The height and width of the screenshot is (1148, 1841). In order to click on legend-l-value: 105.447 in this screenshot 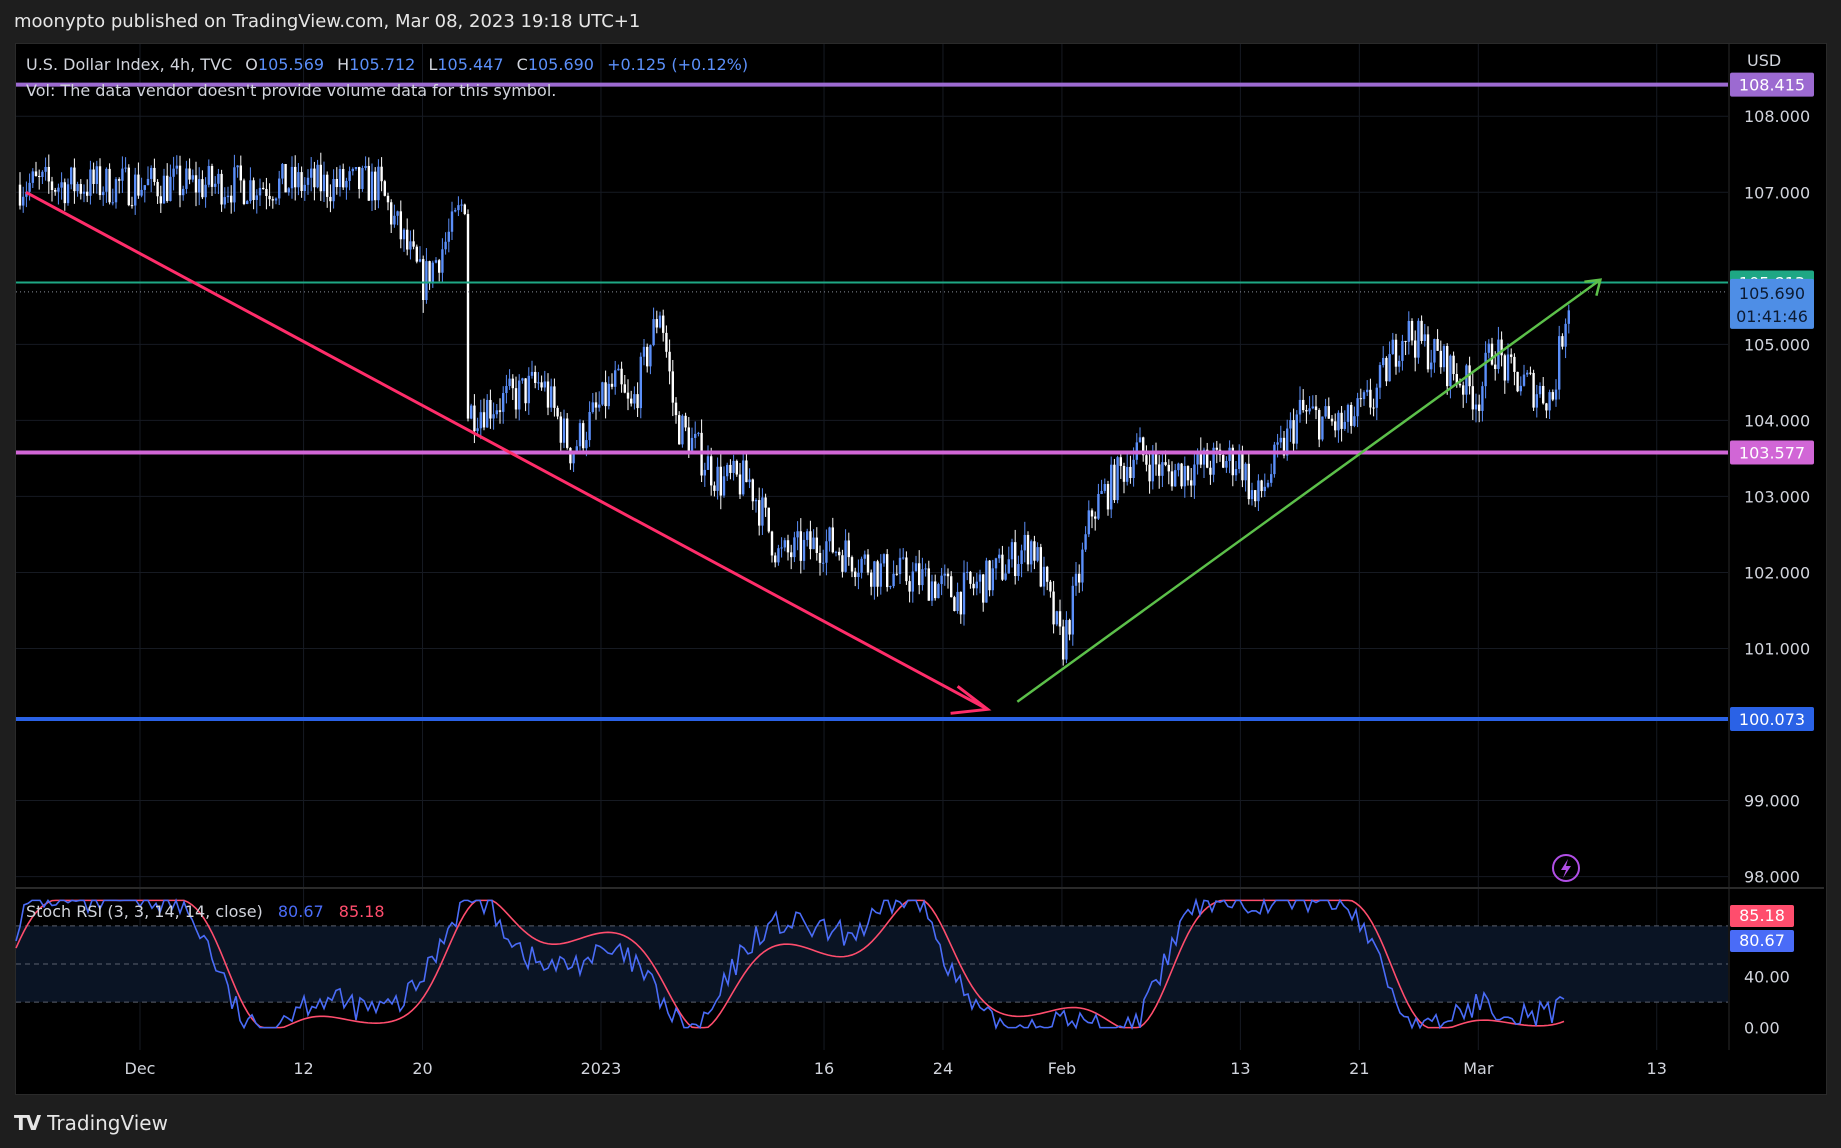, I will do `click(470, 64)`.